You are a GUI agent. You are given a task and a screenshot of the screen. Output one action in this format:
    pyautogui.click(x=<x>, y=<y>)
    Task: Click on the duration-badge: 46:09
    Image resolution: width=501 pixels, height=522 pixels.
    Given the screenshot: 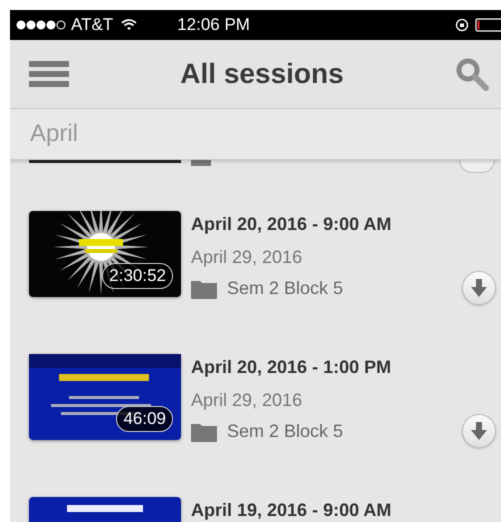 What is the action you would take?
    pyautogui.click(x=144, y=419)
    